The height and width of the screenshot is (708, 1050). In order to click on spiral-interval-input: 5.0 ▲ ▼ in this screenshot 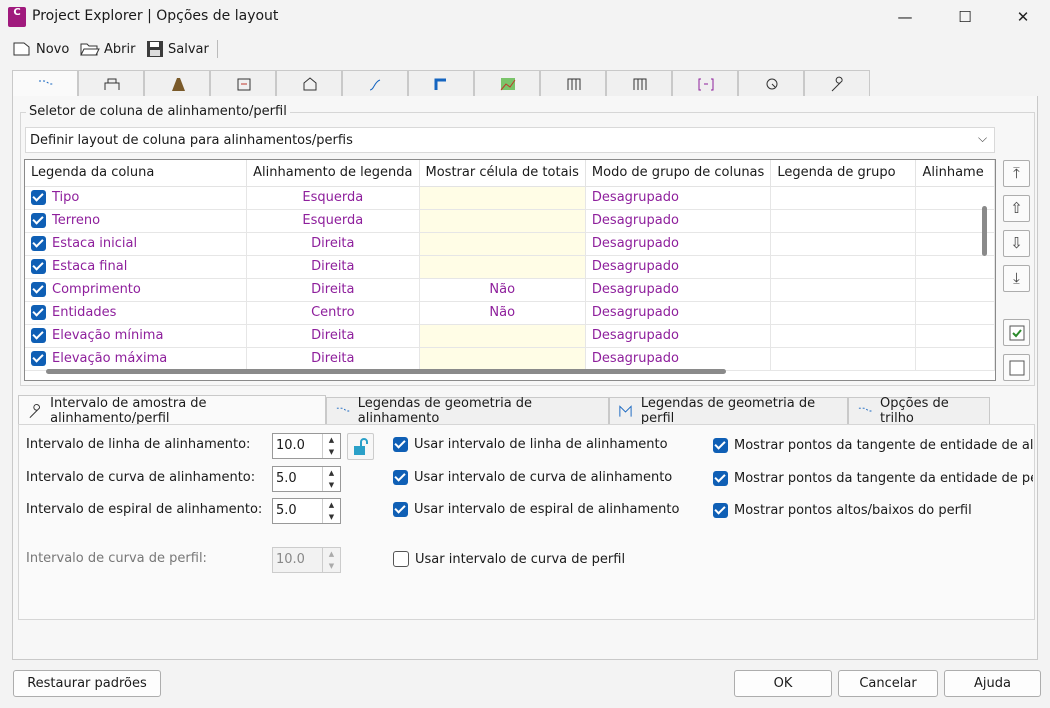, I will do `click(306, 511)`.